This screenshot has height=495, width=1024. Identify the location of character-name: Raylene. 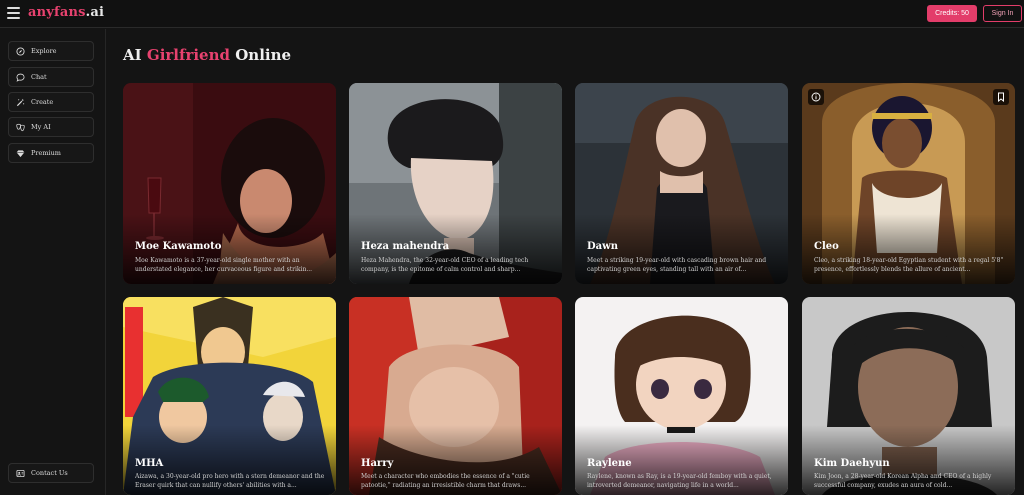
(609, 463).